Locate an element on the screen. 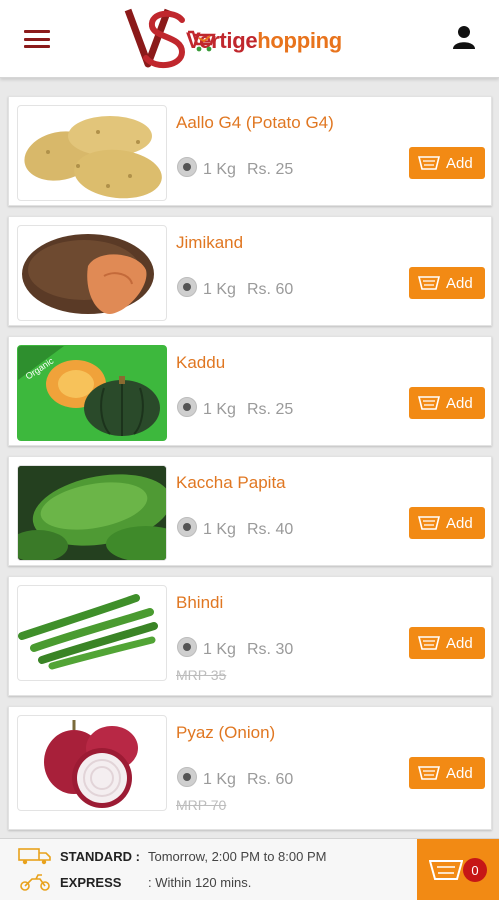 Image resolution: width=499 pixels, height=900 pixels. cart-basket-icon is located at coordinates (446, 870).